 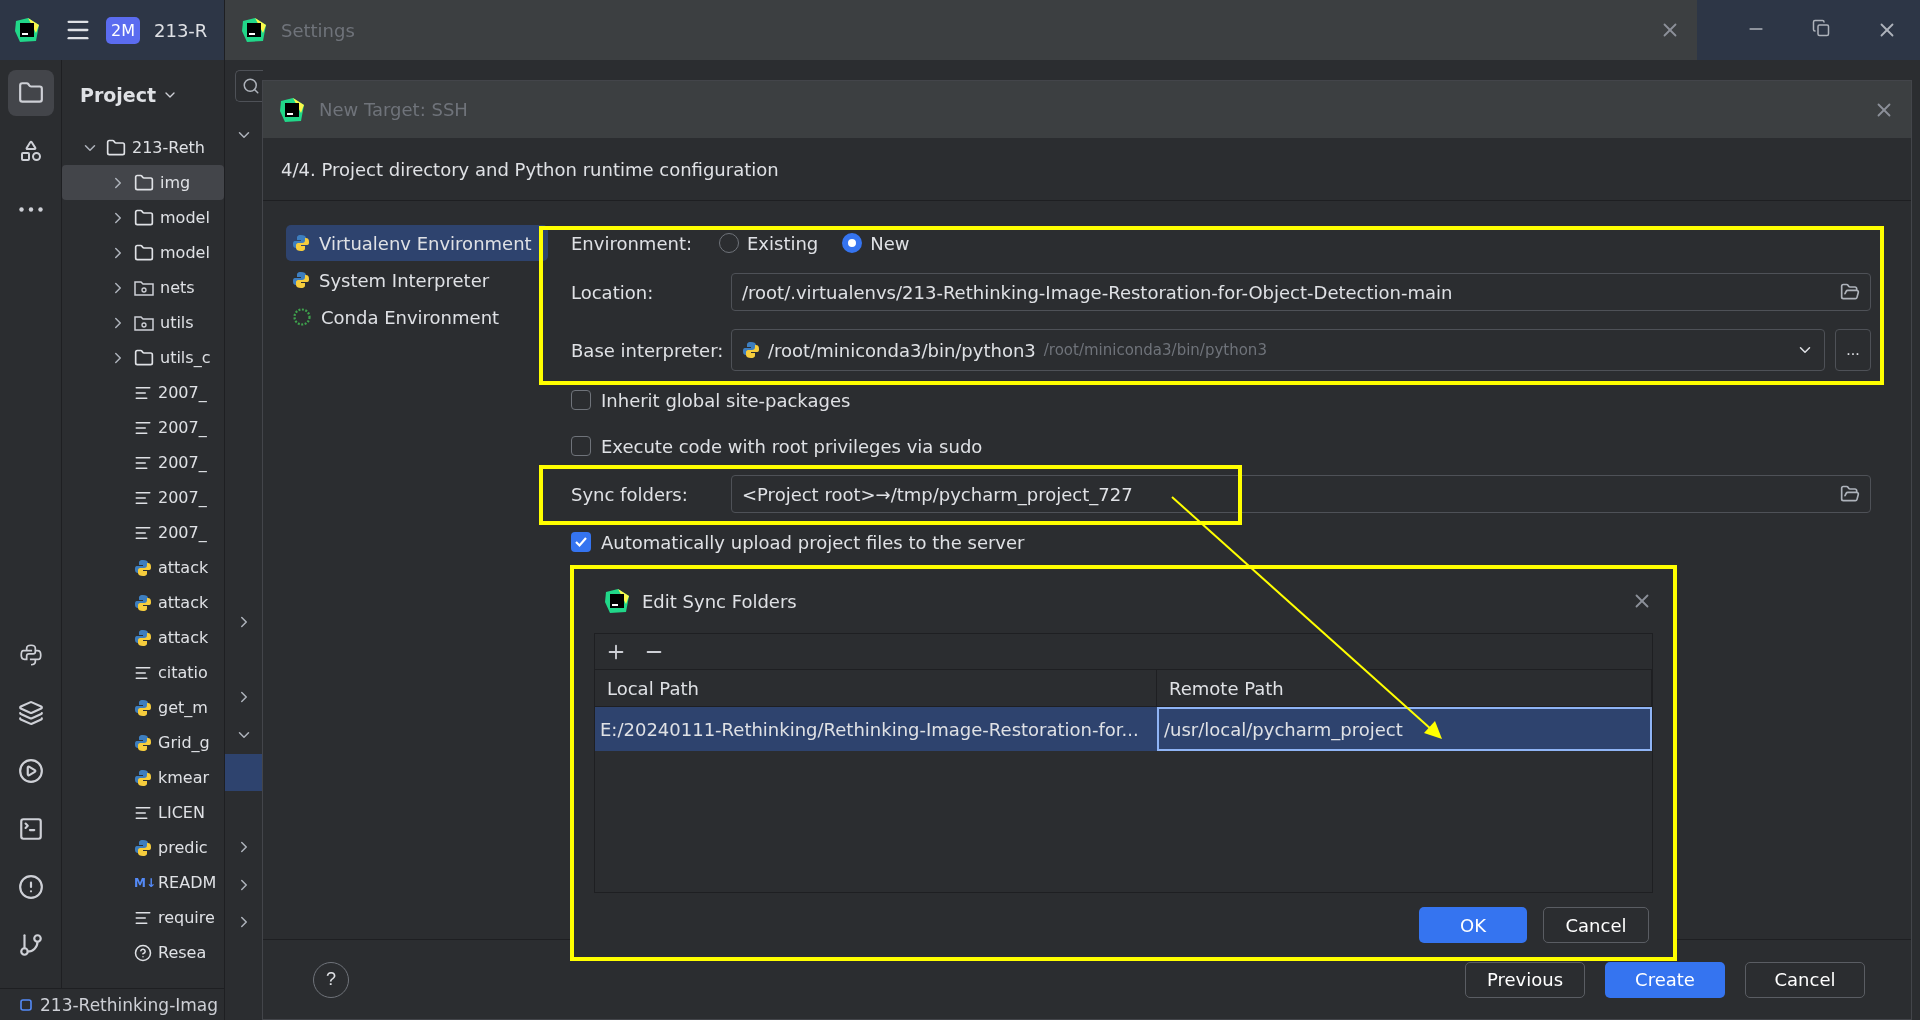 What do you see at coordinates (177, 287) in the screenshot?
I see `file-name: nets` at bounding box center [177, 287].